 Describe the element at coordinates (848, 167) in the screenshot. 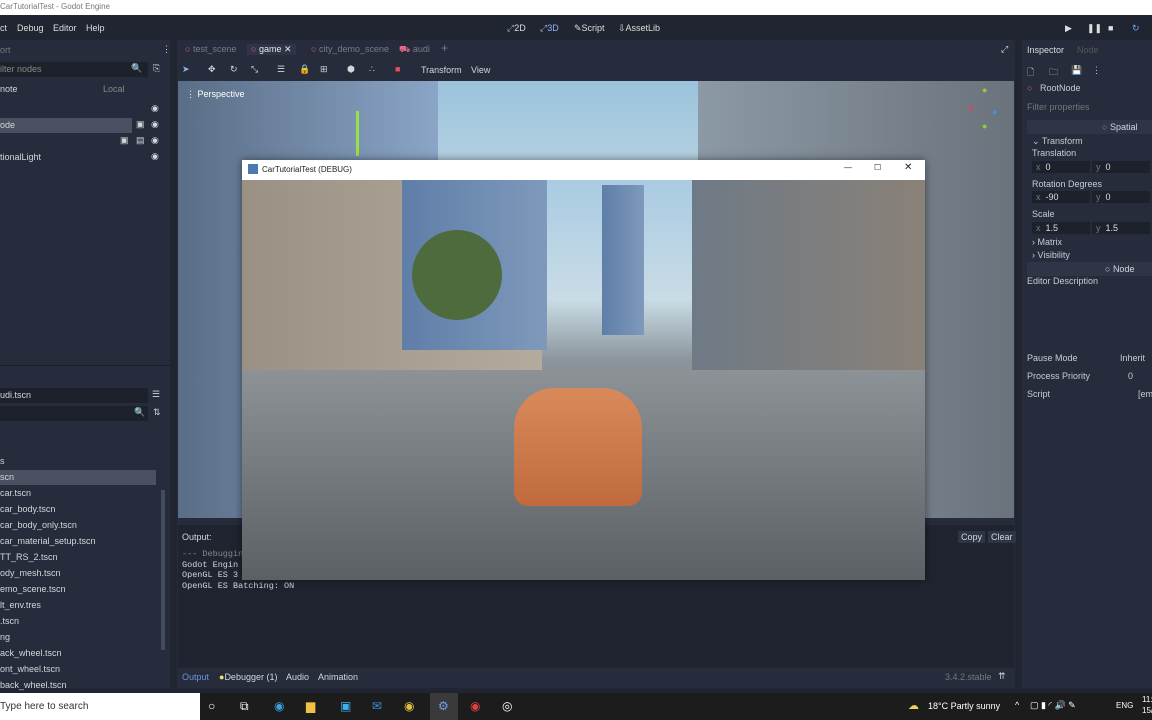

I see `minimize-icon: —` at that location.